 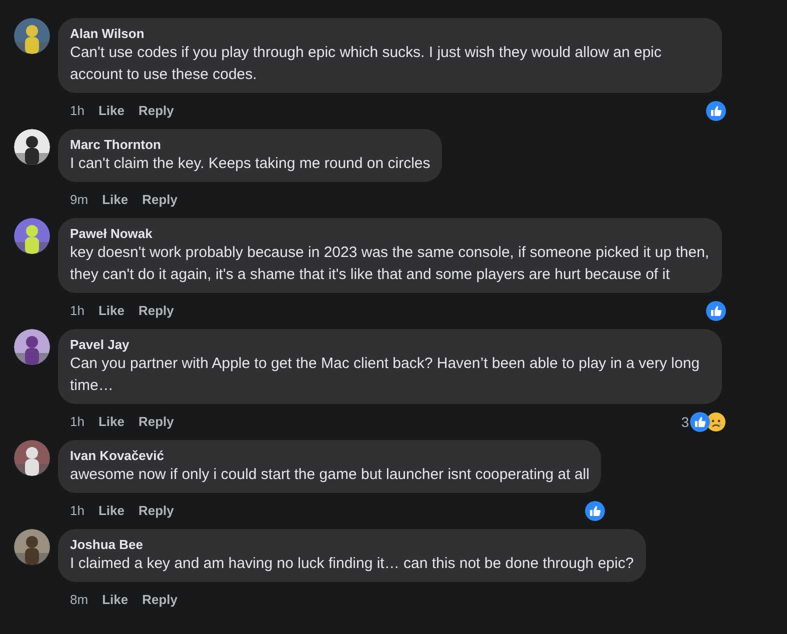 What do you see at coordinates (390, 344) in the screenshot?
I see `author-name: Pavel Jay` at bounding box center [390, 344].